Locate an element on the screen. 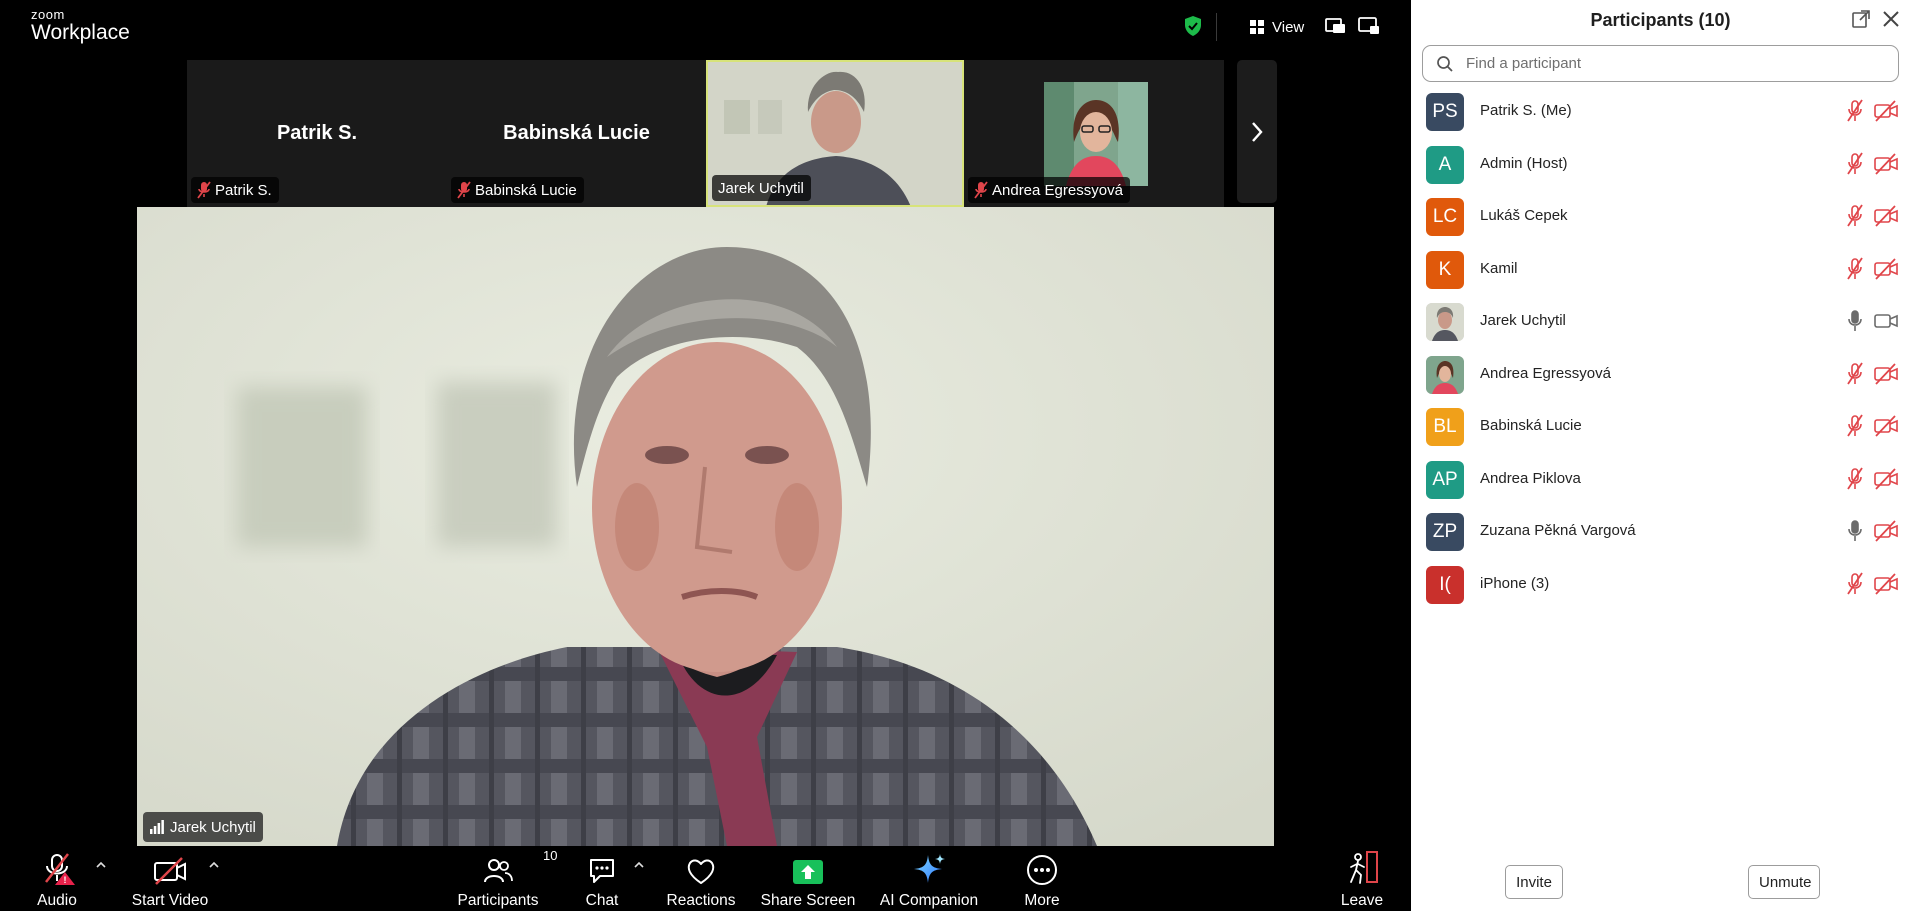 The width and height of the screenshot is (1910, 911). participant-row: Andrea Egressyová is located at coordinates (1660, 377).